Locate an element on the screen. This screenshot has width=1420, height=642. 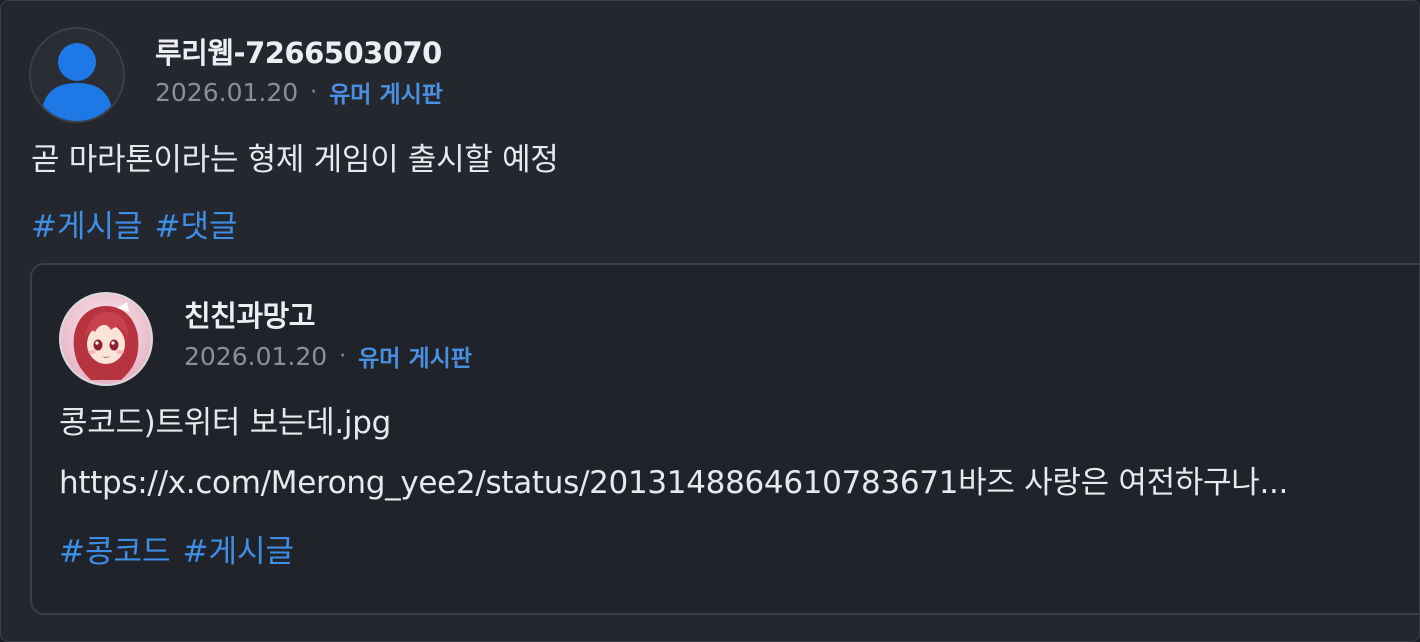
quoted-post-meta: 2026.01.20 · 유머 게시판 is located at coordinates (328, 356).